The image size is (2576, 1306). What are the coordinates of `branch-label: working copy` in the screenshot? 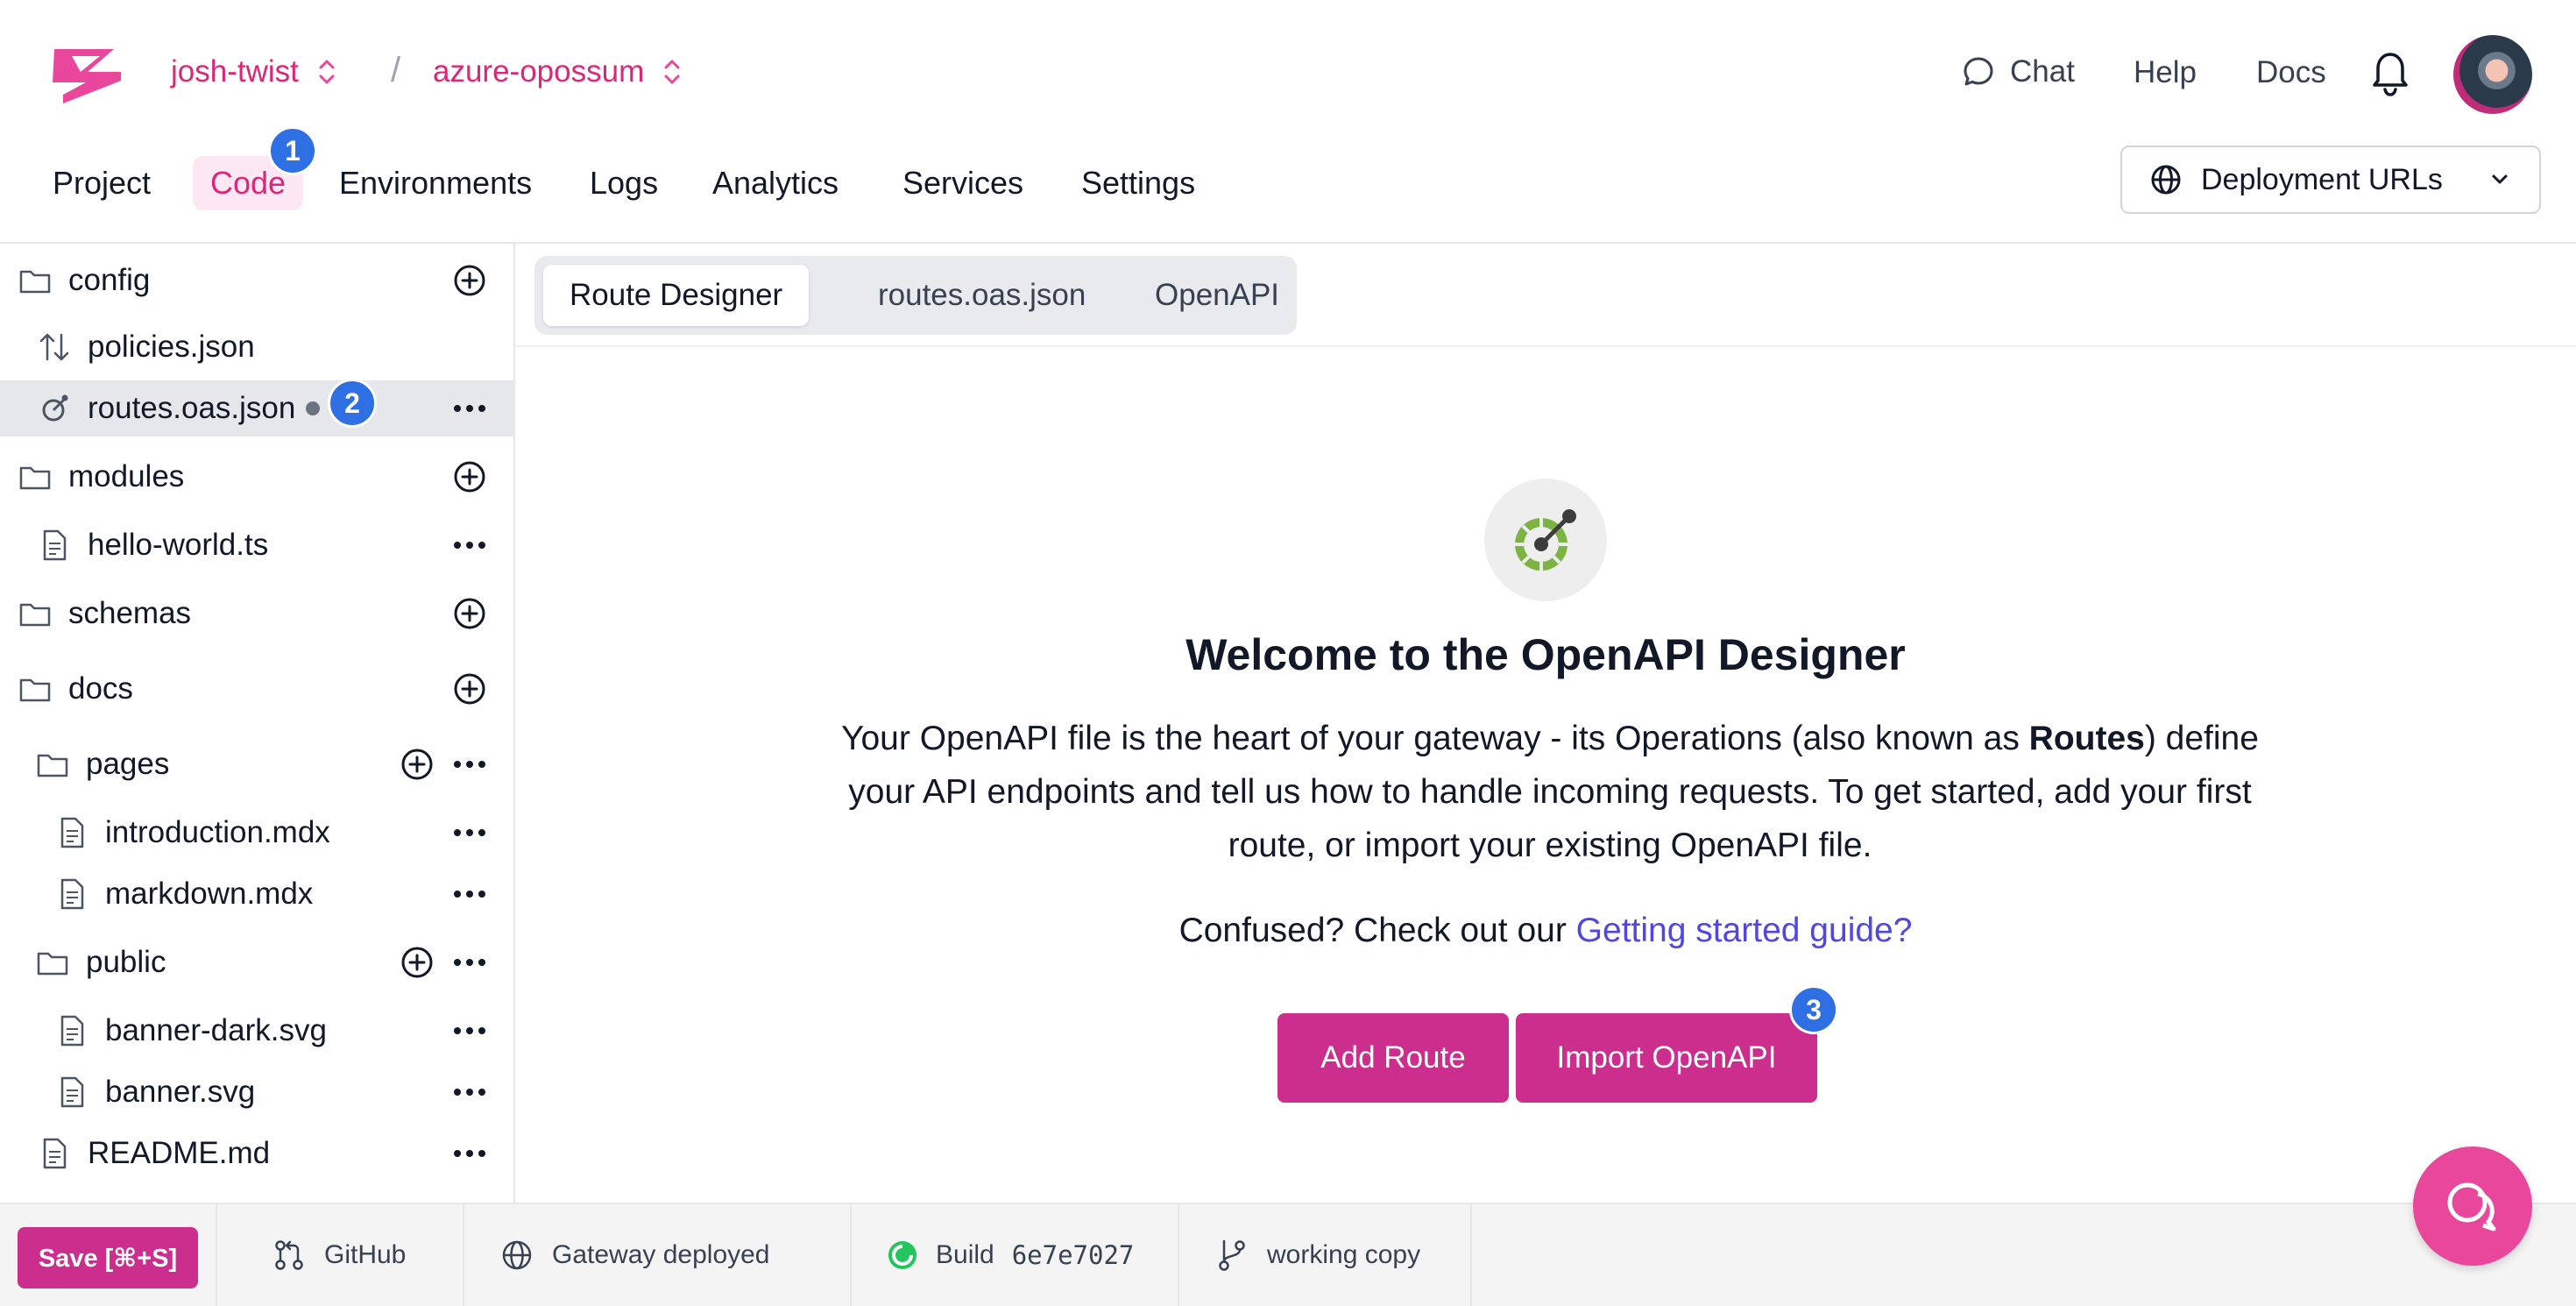 It's located at (1344, 1254).